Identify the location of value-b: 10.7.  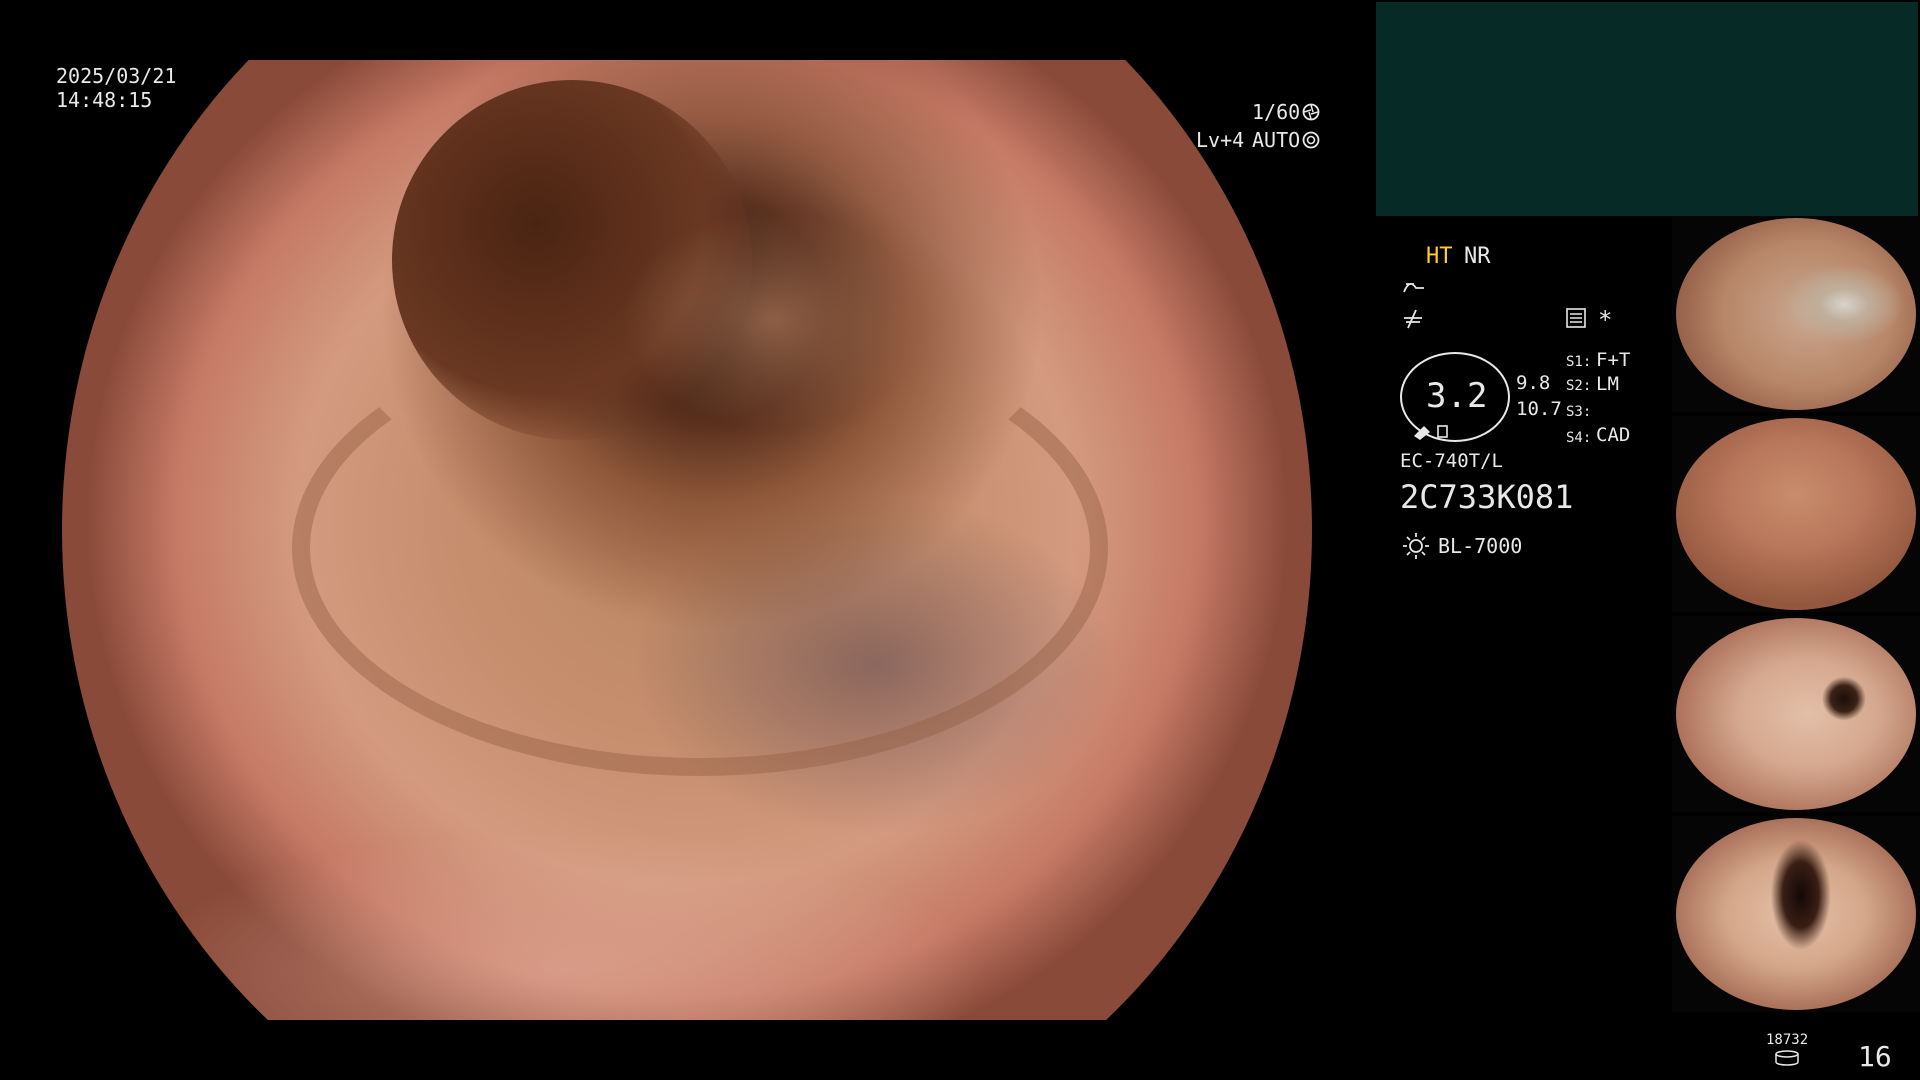
(1539, 409).